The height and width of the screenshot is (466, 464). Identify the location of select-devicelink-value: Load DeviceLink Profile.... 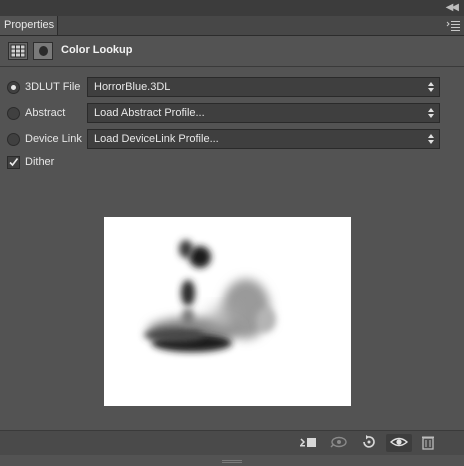
(156, 139).